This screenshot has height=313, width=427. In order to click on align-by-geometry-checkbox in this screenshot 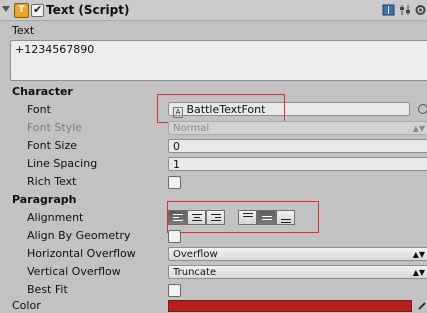, I will do `click(174, 236)`.